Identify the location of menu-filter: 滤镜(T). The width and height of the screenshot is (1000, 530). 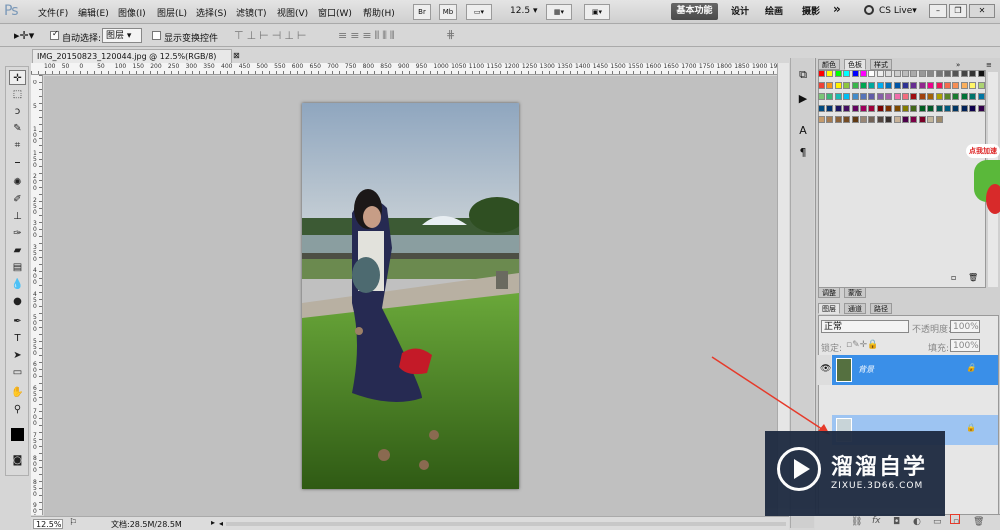
(251, 12).